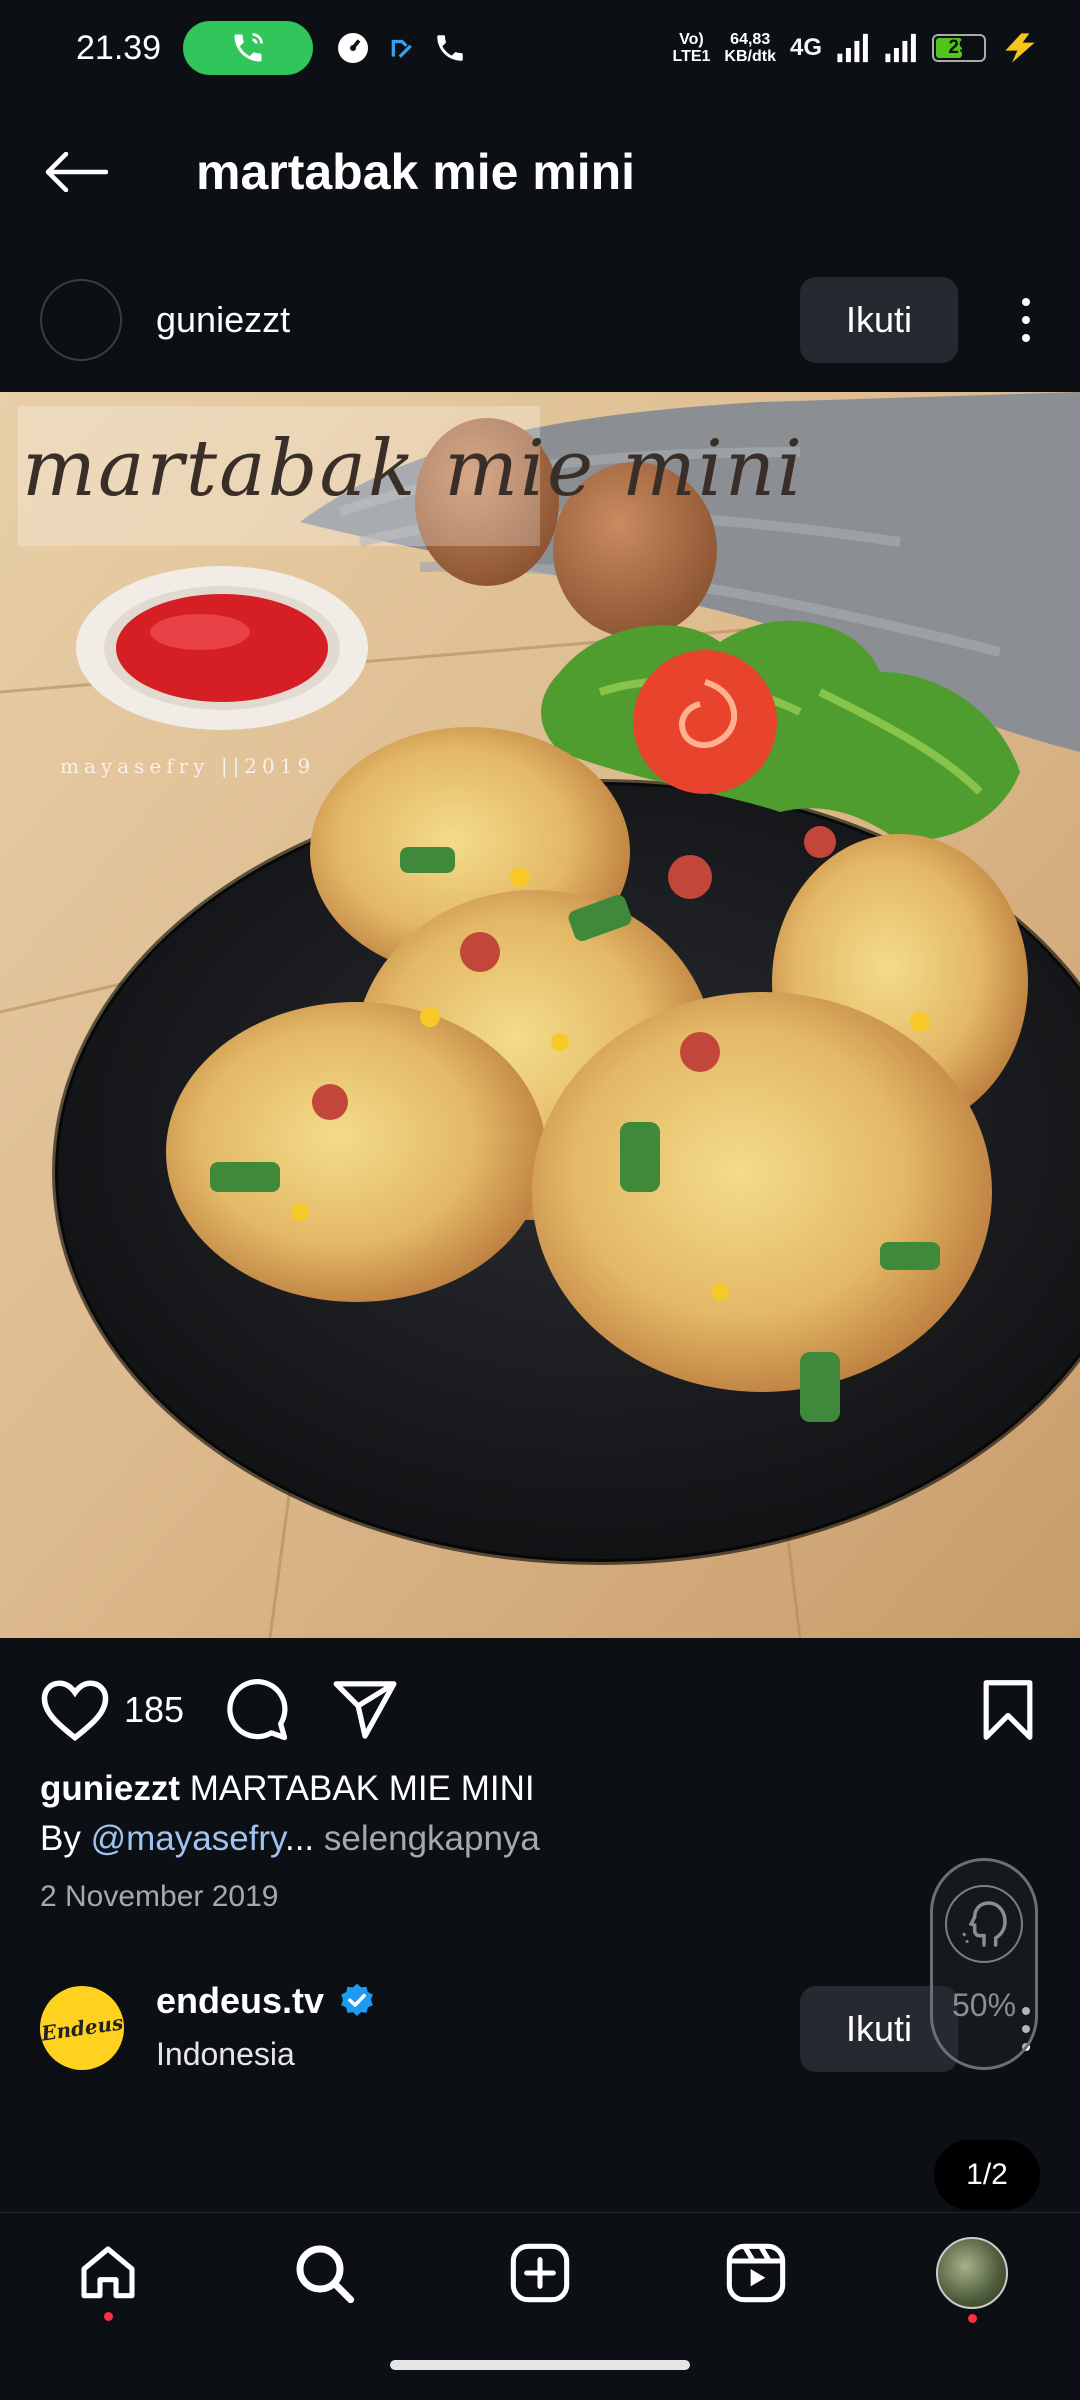 The height and width of the screenshot is (2400, 1080). What do you see at coordinates (240, 2001) in the screenshot?
I see `suggested-account-name: endeus.tv` at bounding box center [240, 2001].